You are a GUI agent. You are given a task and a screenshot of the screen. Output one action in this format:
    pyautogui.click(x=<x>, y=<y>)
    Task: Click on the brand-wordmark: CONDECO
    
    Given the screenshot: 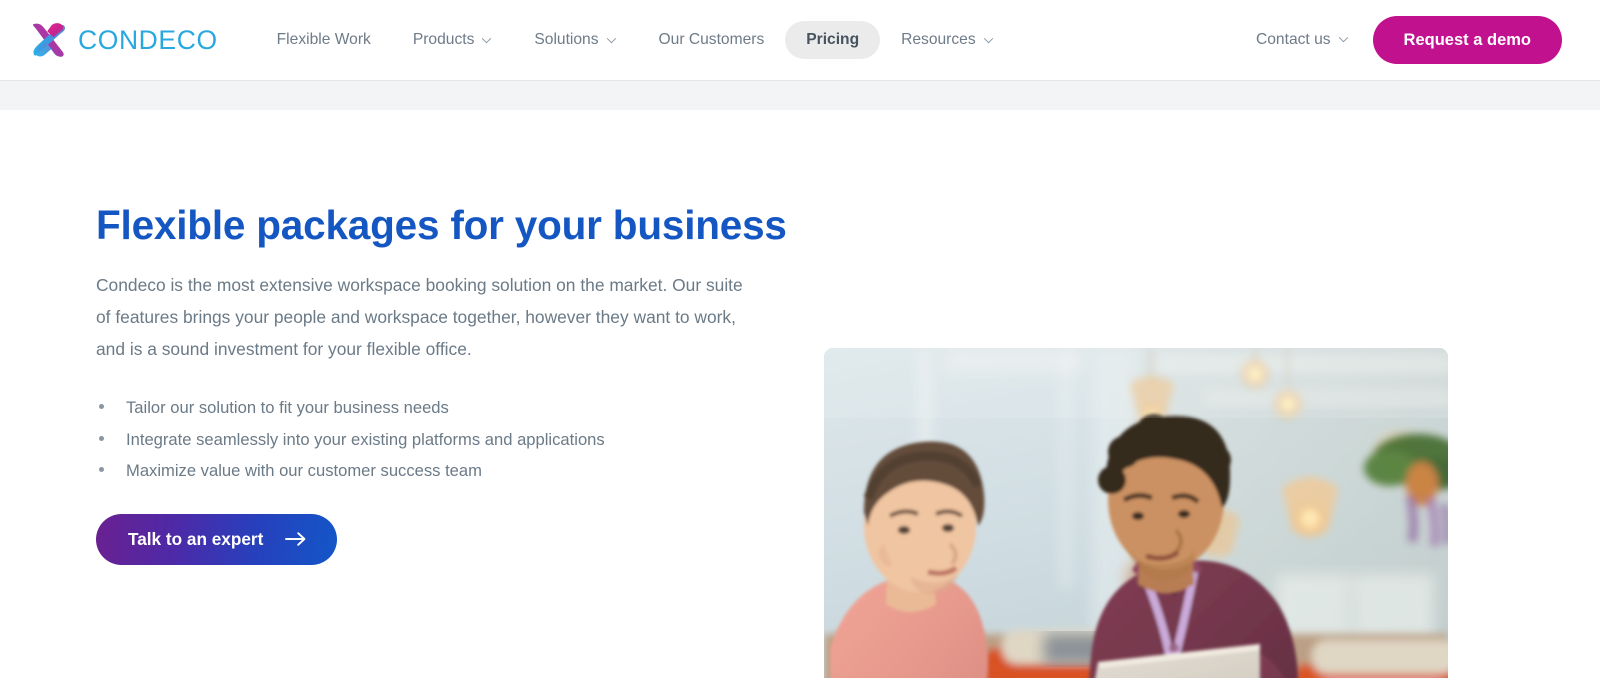 What is the action you would take?
    pyautogui.click(x=148, y=39)
    